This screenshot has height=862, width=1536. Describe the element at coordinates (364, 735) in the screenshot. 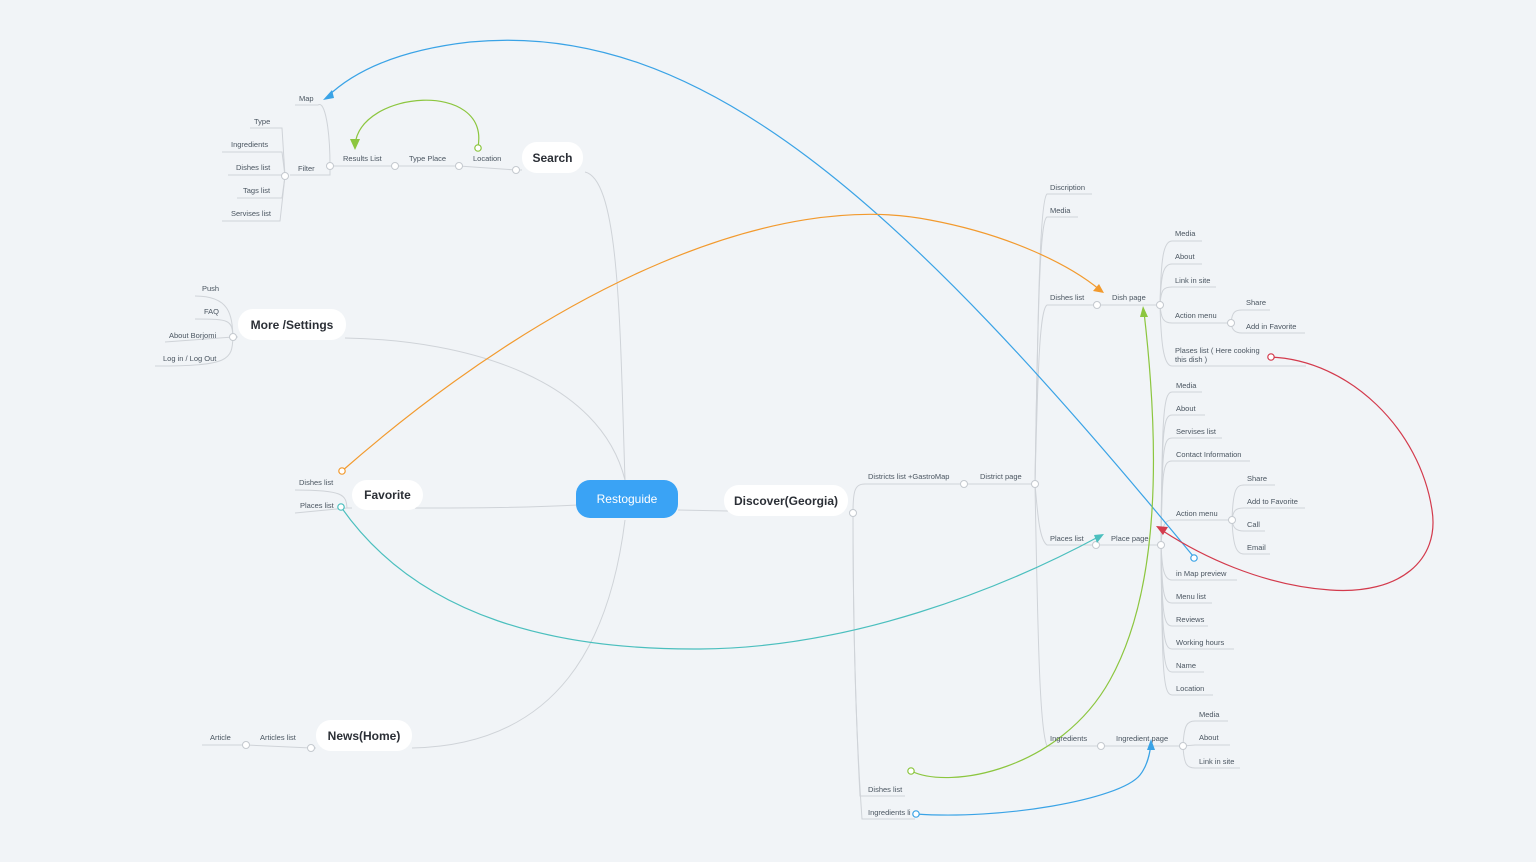

I see `topic-news-home: News(Home)` at that location.